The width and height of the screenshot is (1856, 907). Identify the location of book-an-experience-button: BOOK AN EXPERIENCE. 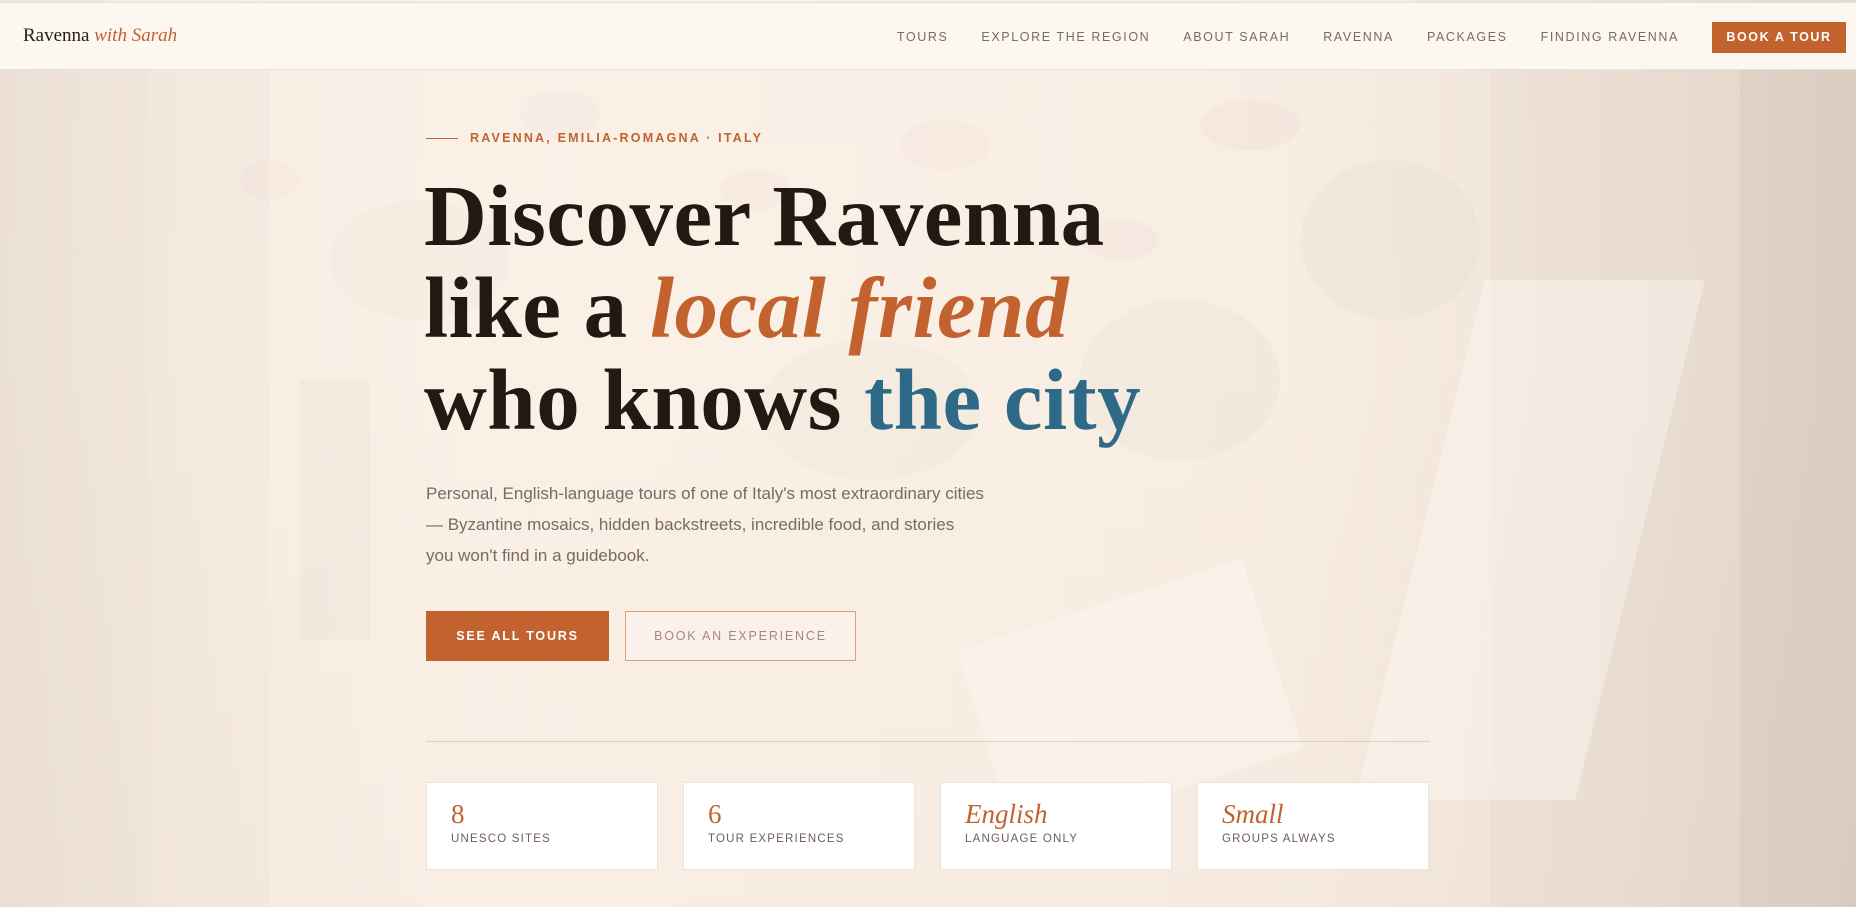
(740, 636).